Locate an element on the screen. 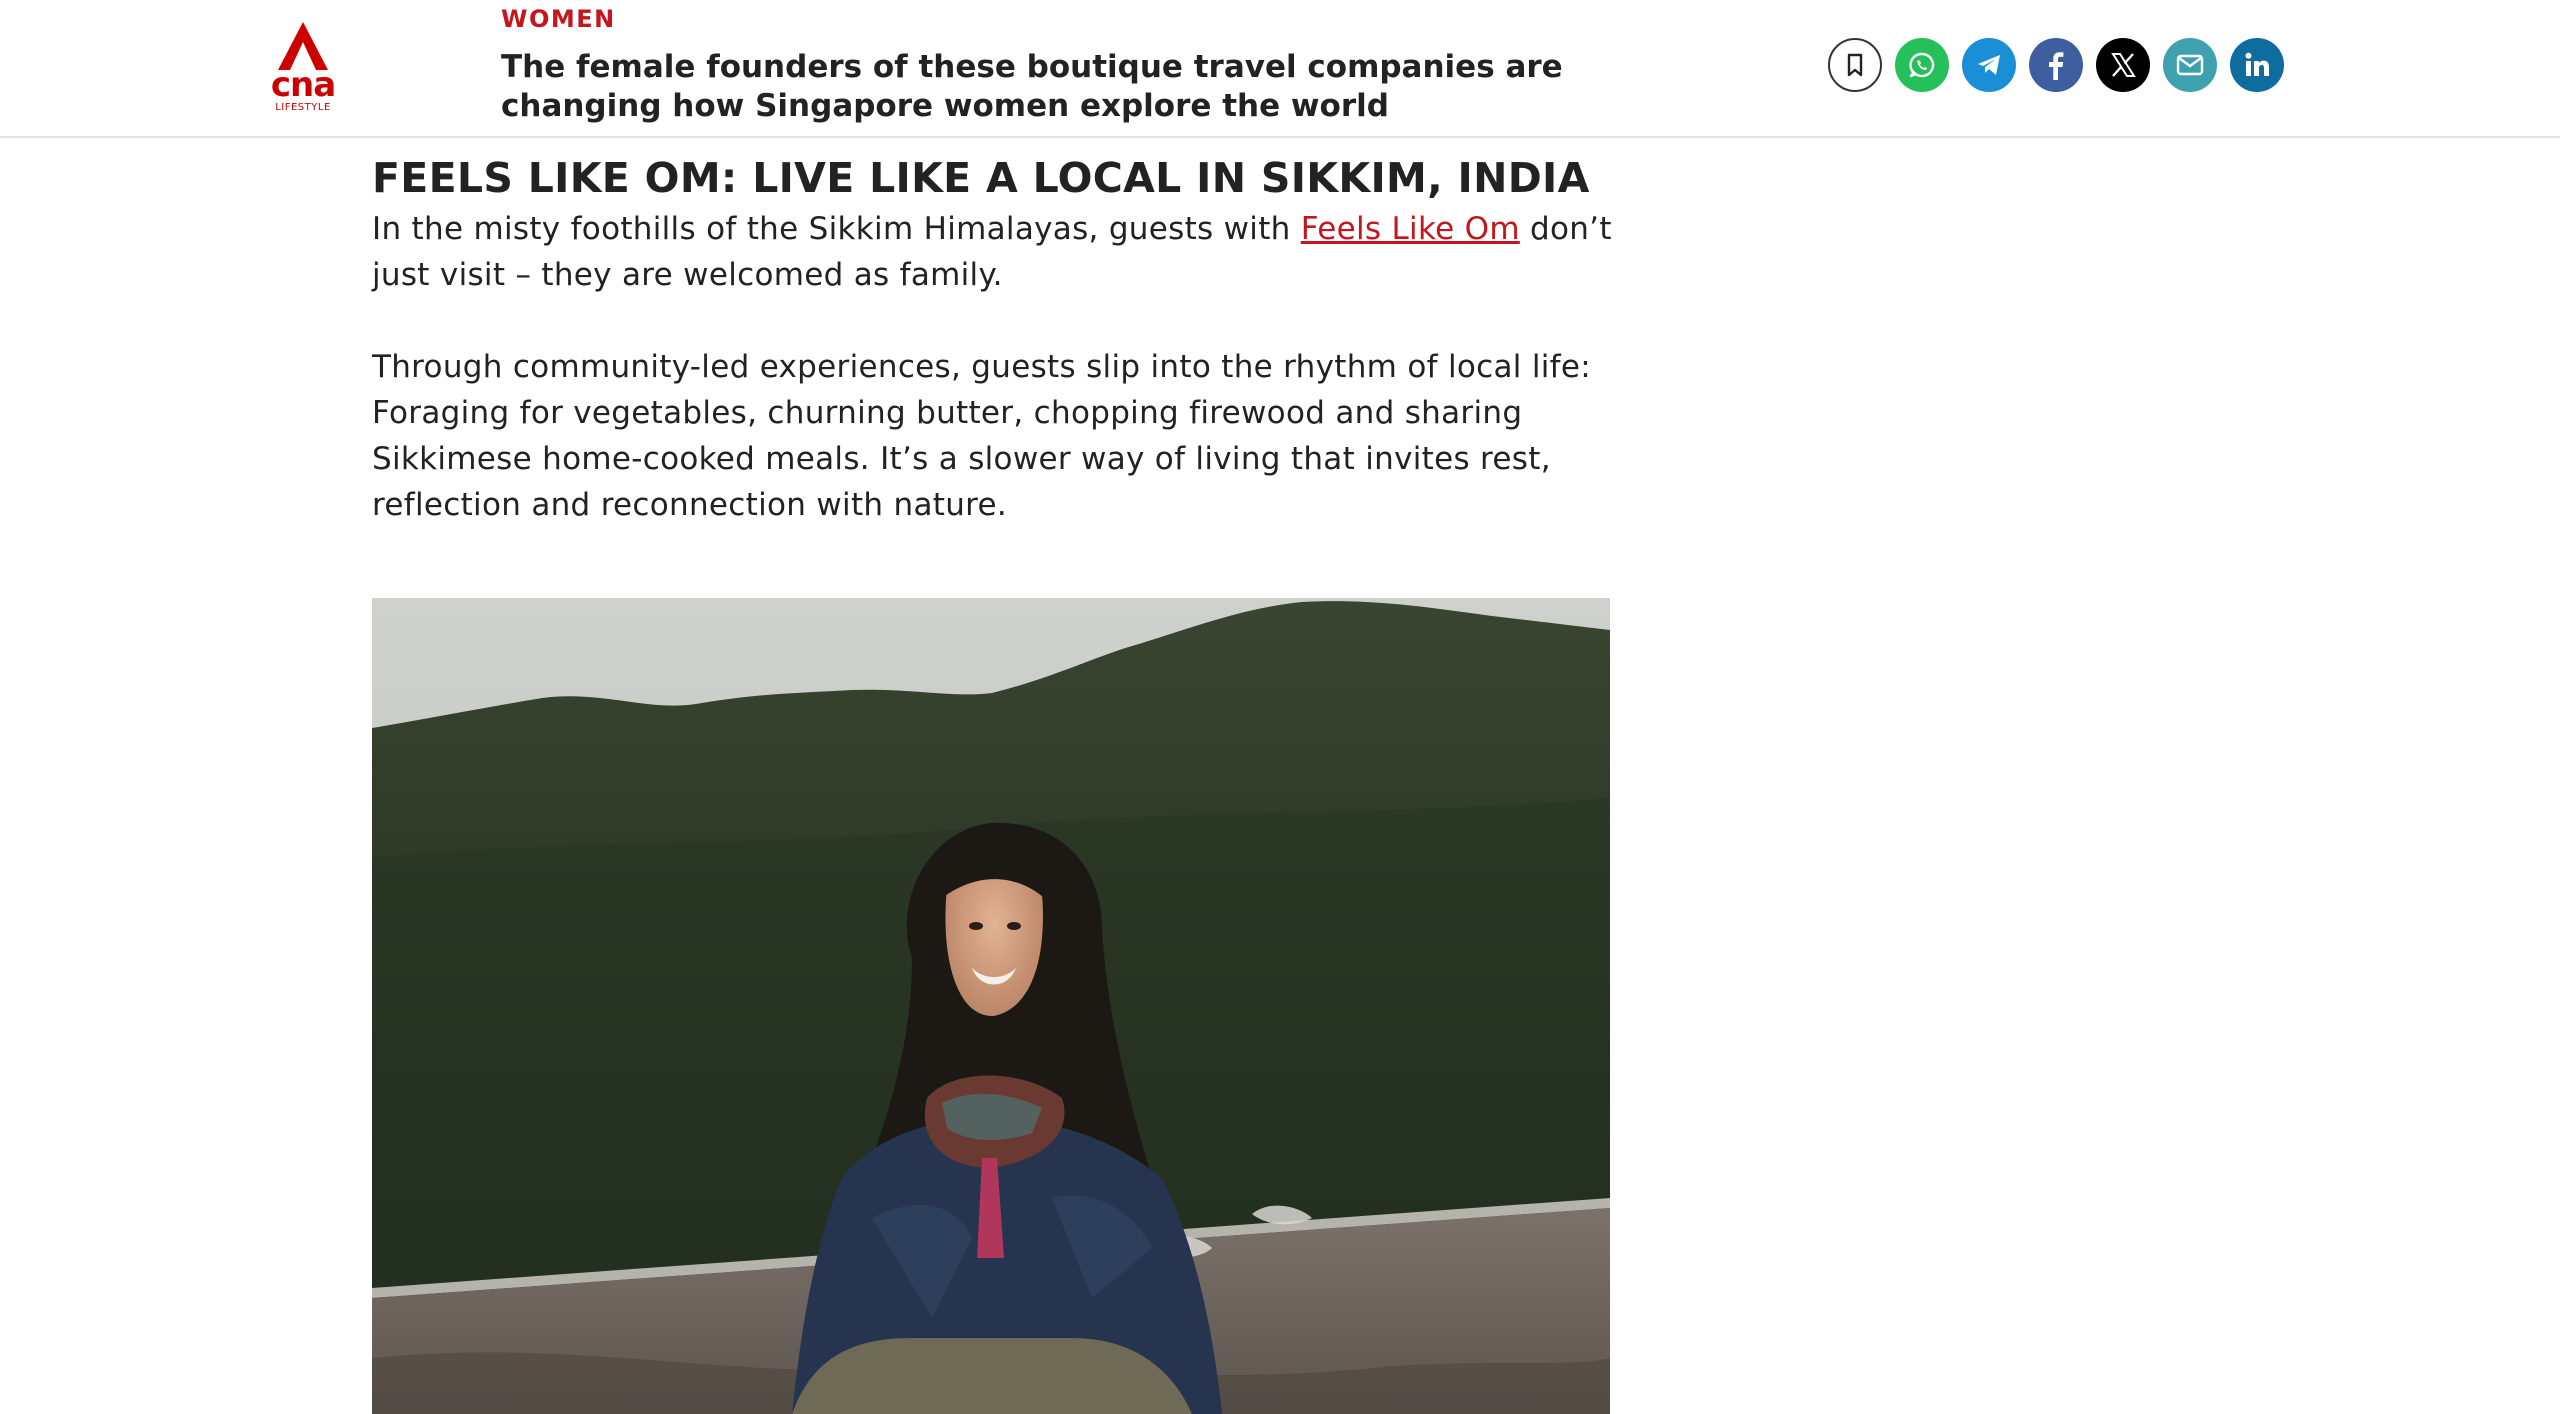 This screenshot has height=1414, width=2560. whatsapp-share-button is located at coordinates (1922, 65).